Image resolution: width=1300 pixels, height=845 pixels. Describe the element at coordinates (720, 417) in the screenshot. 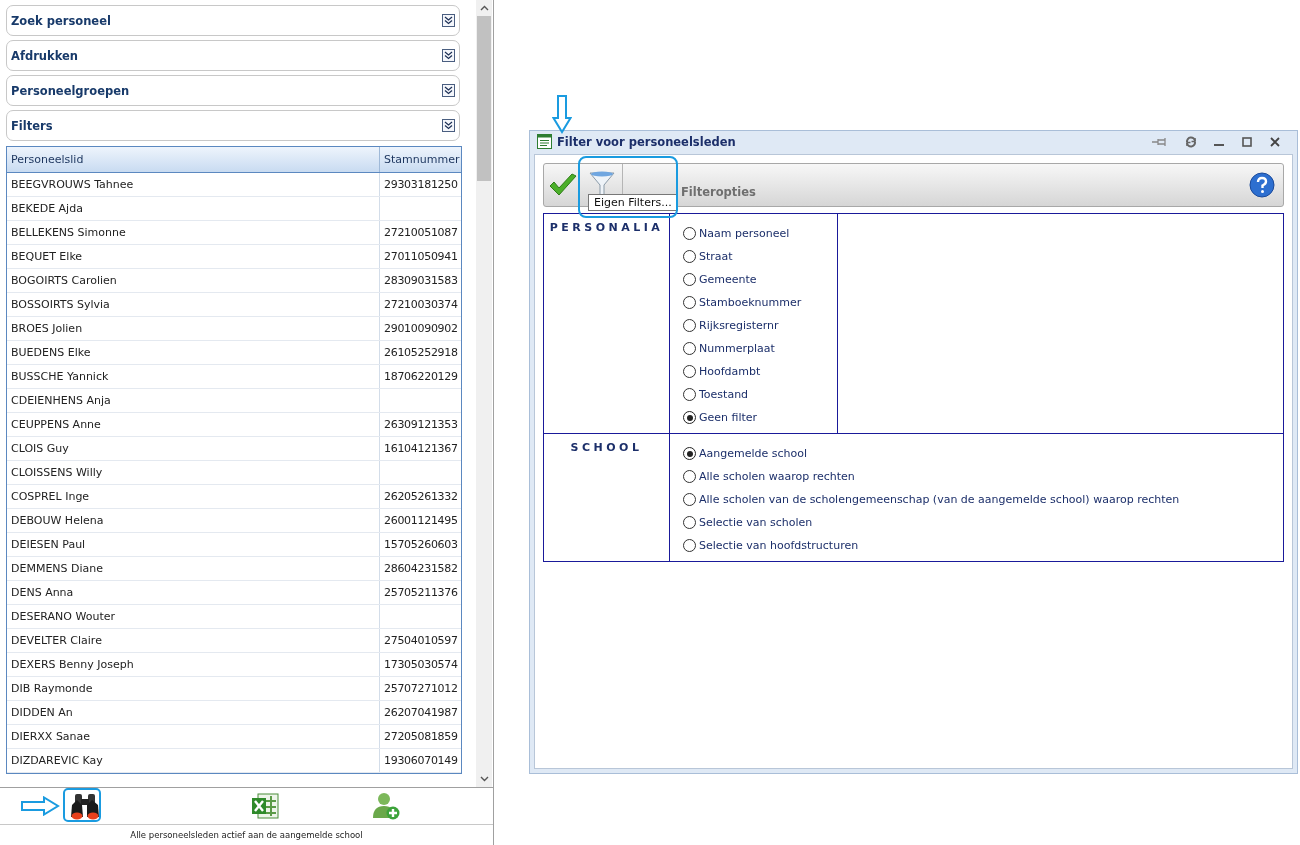

I see `radio-option: Geen filter` at that location.